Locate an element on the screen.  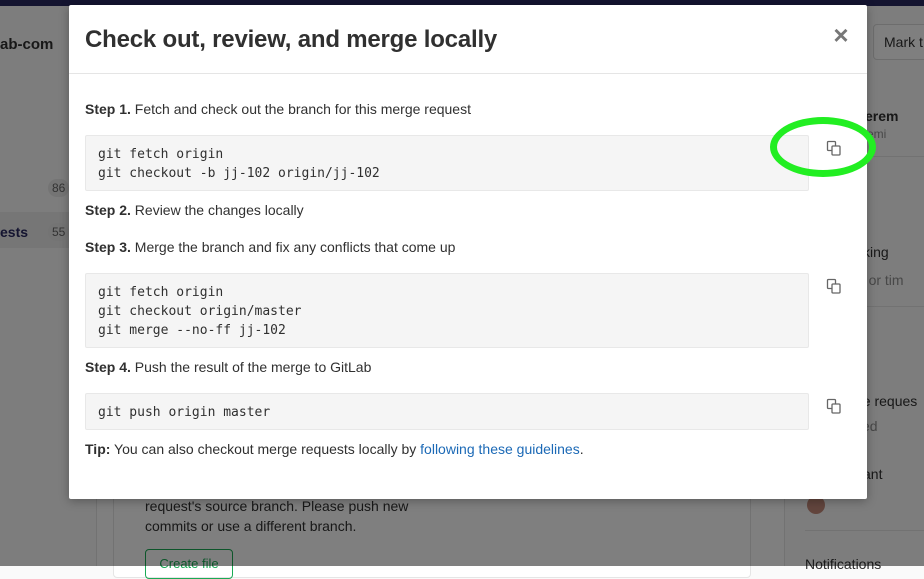
step-description: Push the result of the merge to GitLab is located at coordinates (251, 367).